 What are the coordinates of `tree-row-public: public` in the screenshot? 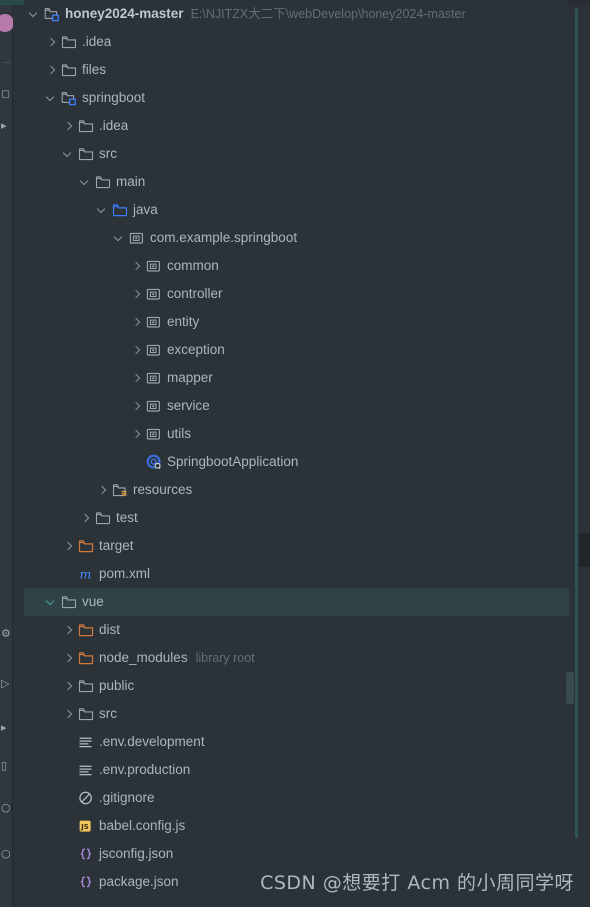 It's located at (296, 686).